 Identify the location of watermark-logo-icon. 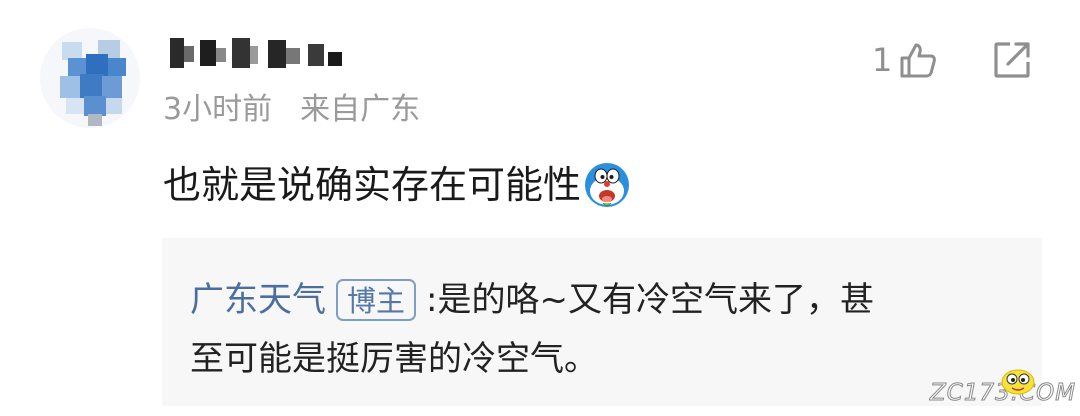
(1018, 382).